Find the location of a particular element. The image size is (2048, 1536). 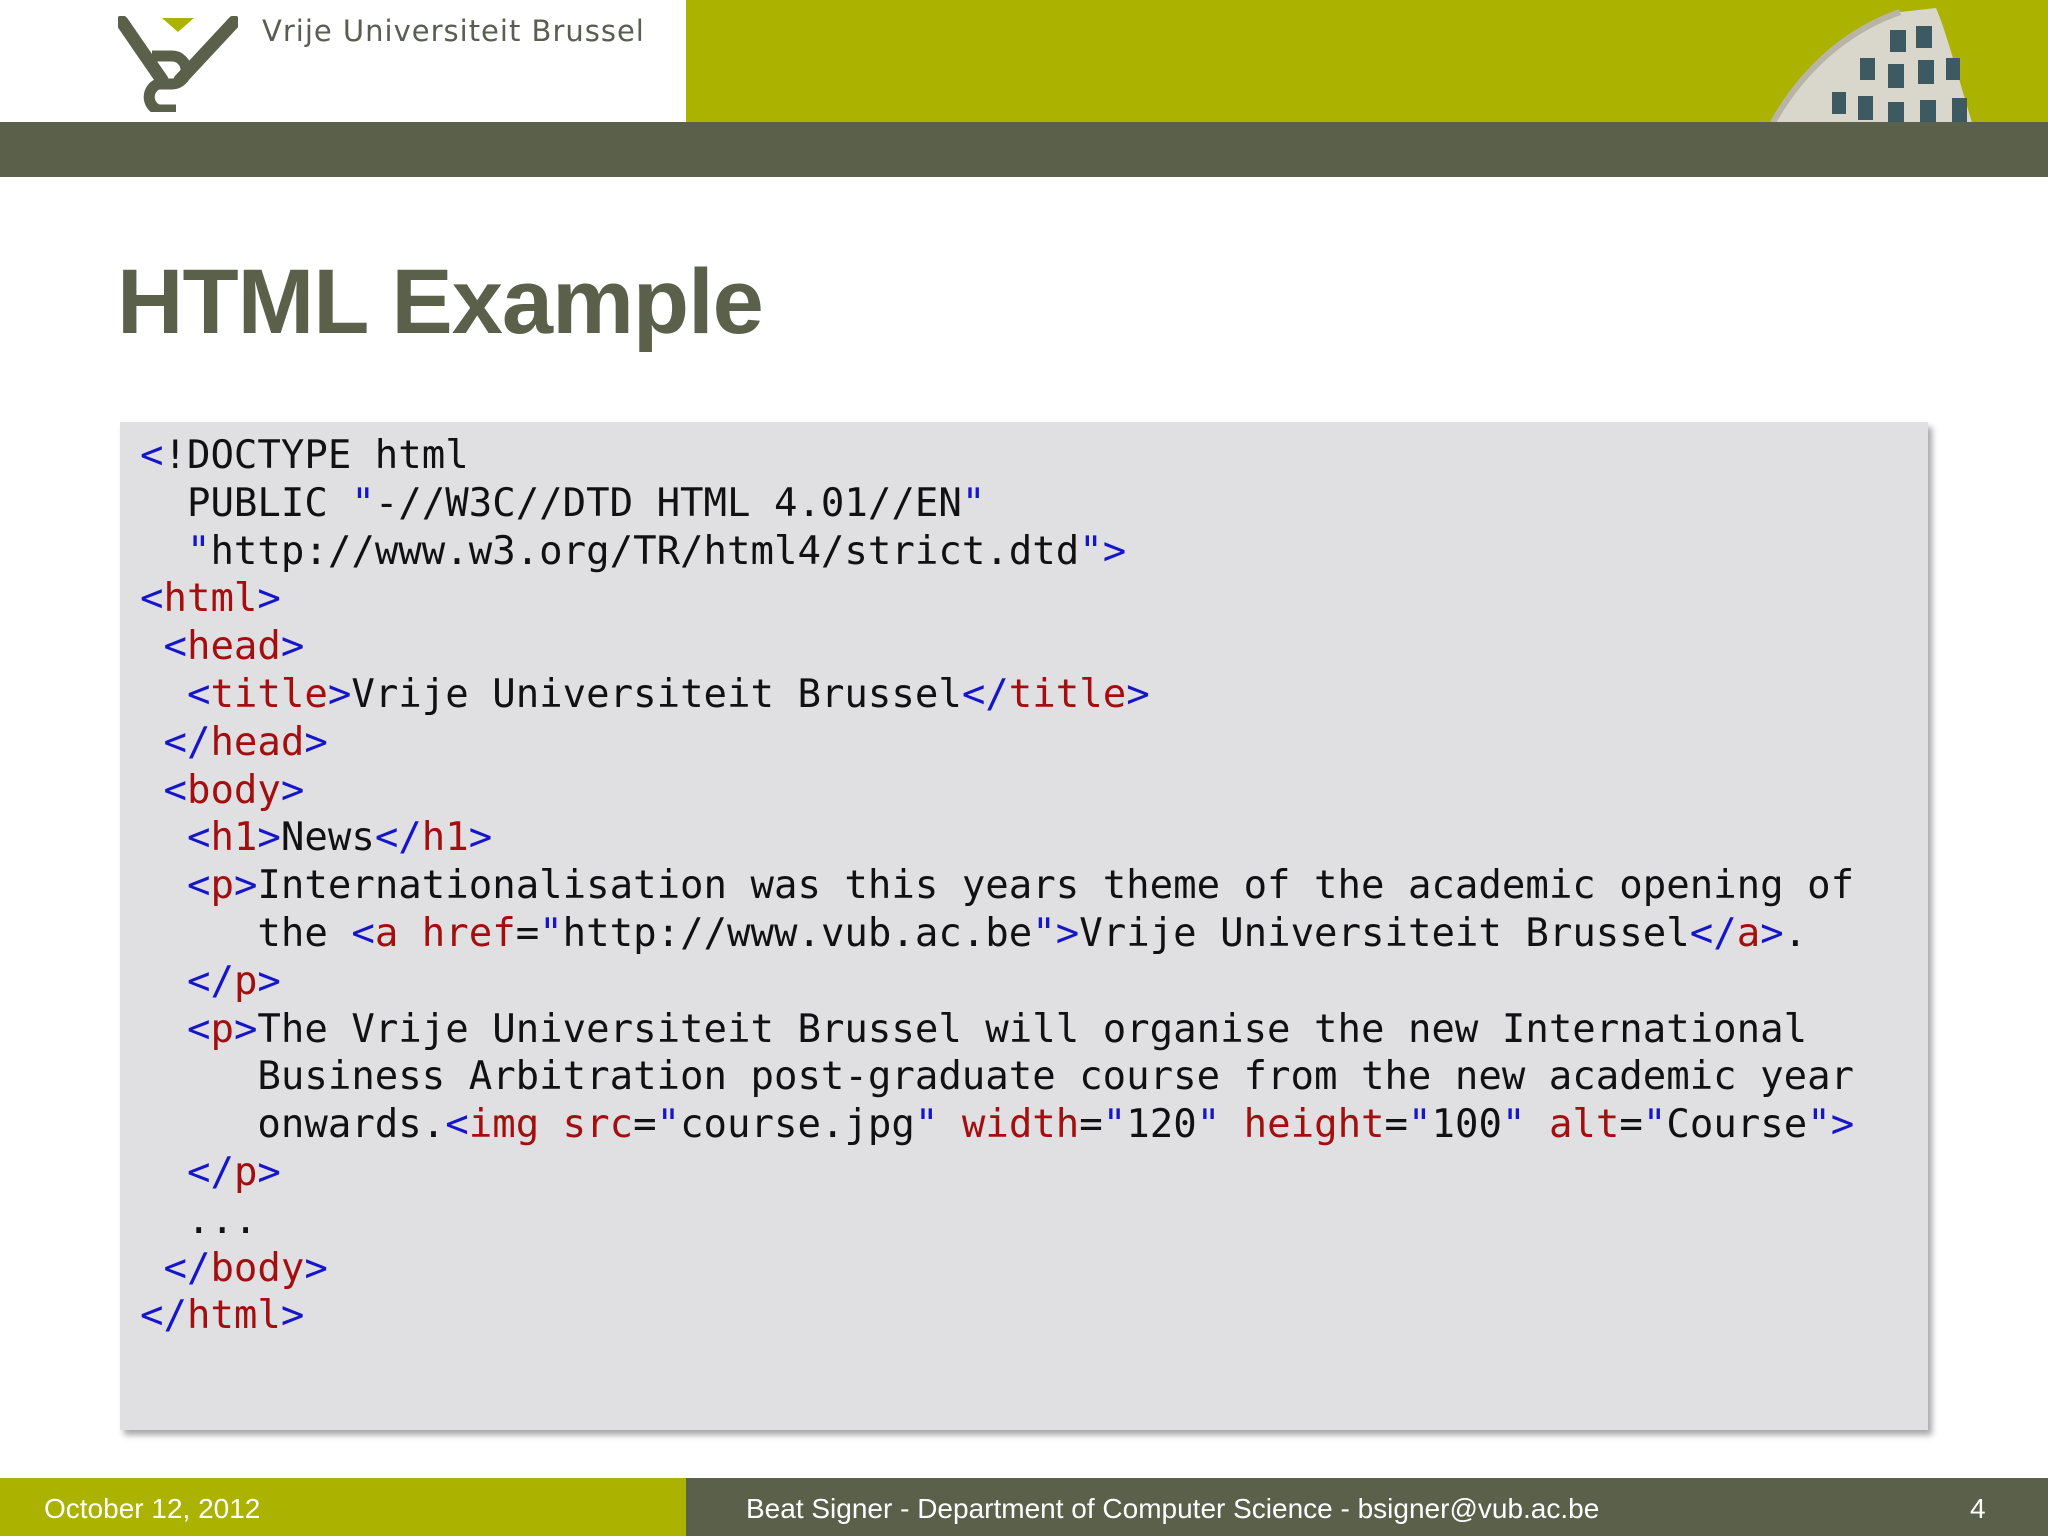

footer-date: October 12, 2012 is located at coordinates (152, 1508).